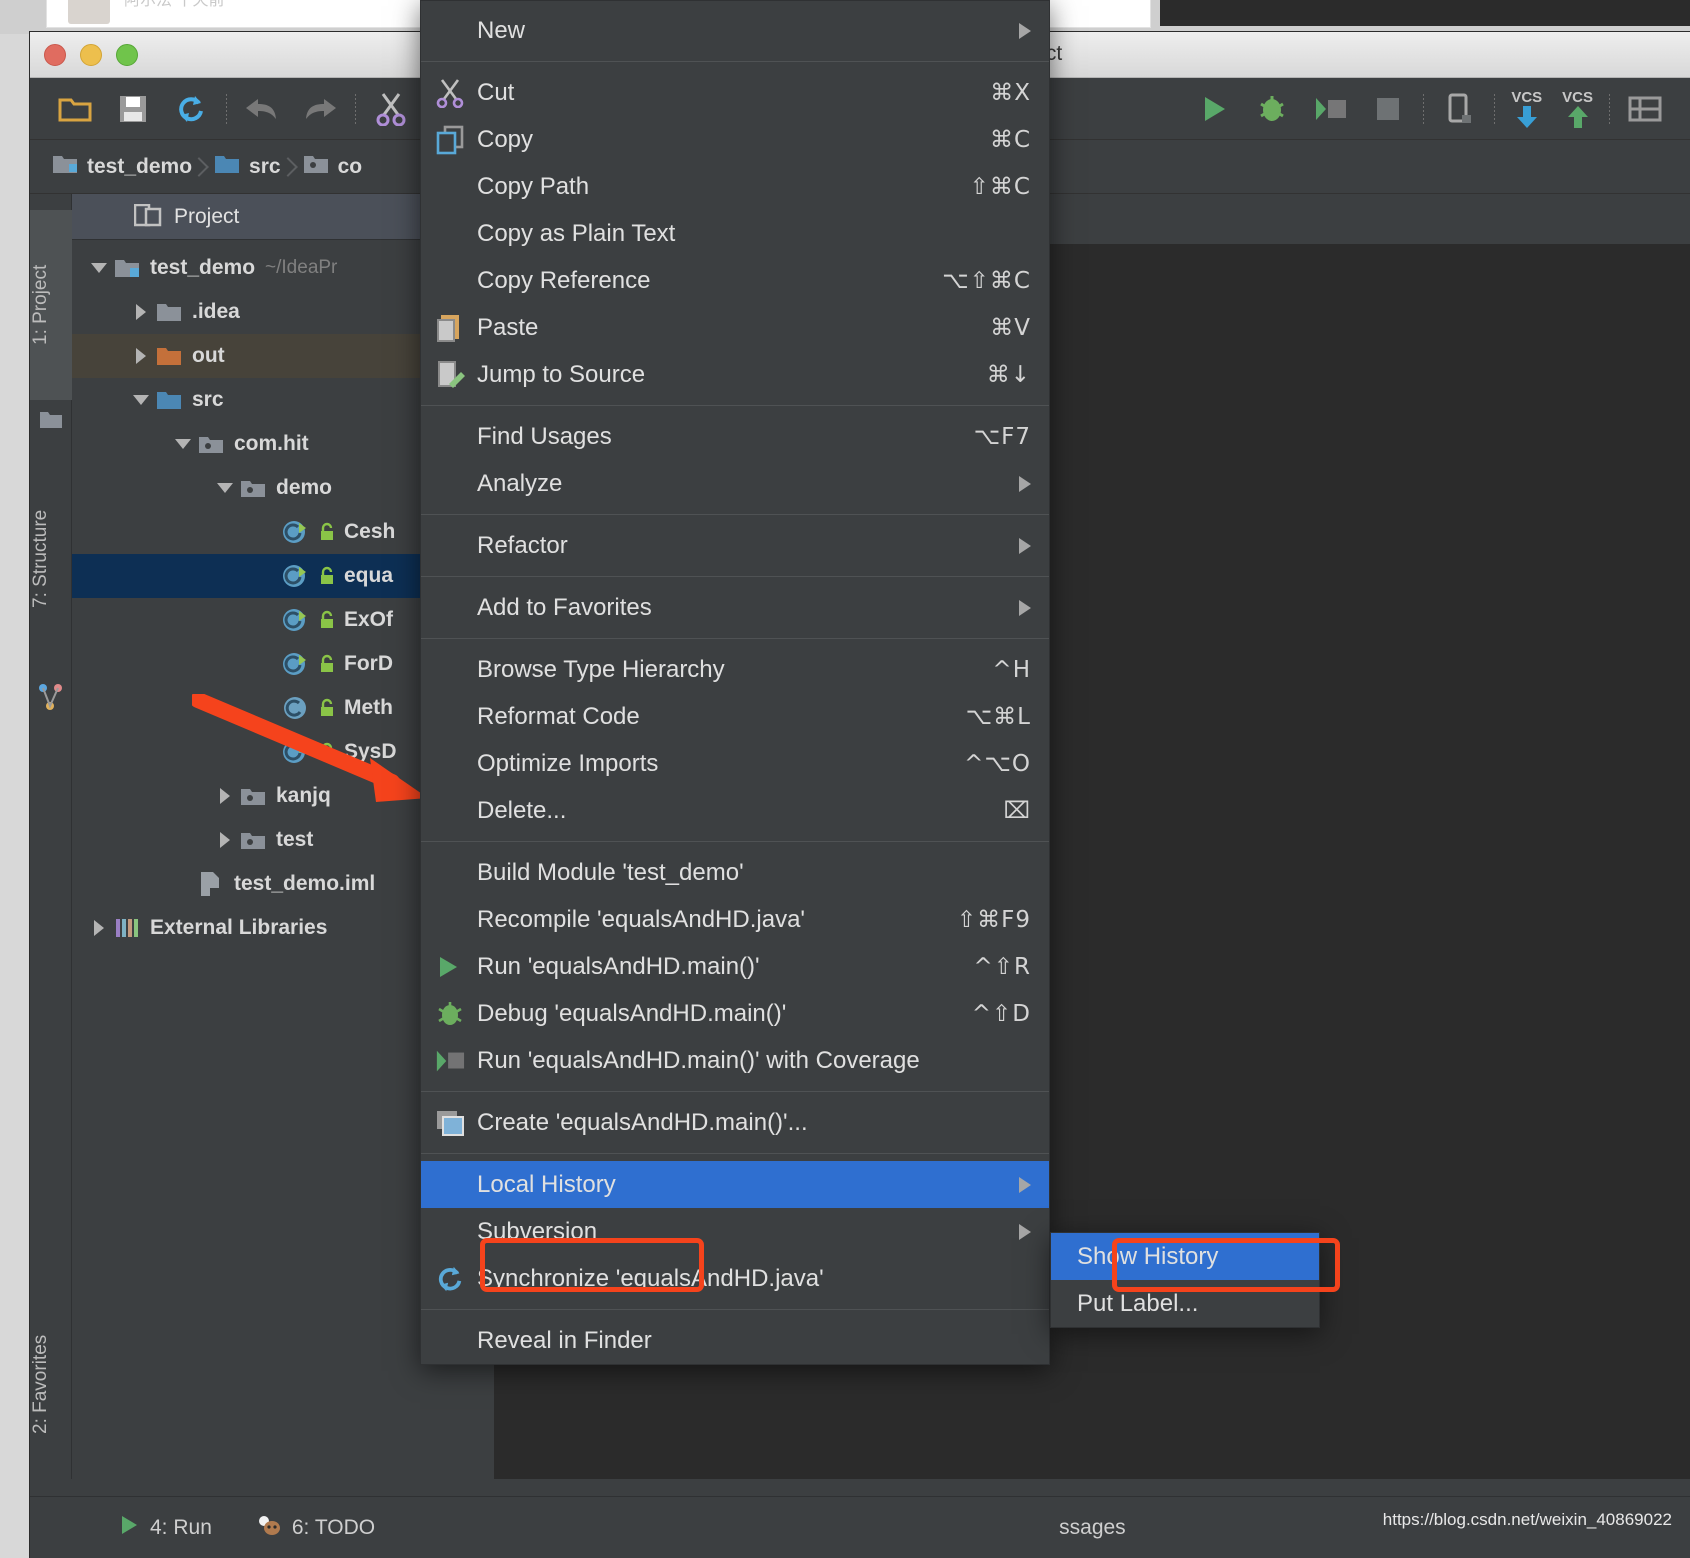 The image size is (1690, 1558). I want to click on save-all-icon, so click(133, 109).